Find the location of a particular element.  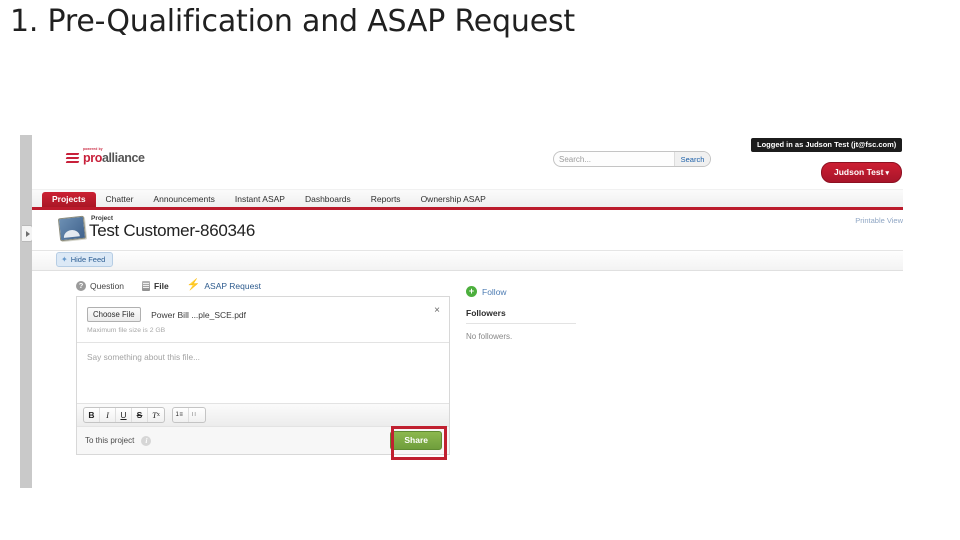

close-icon: × is located at coordinates (437, 311).